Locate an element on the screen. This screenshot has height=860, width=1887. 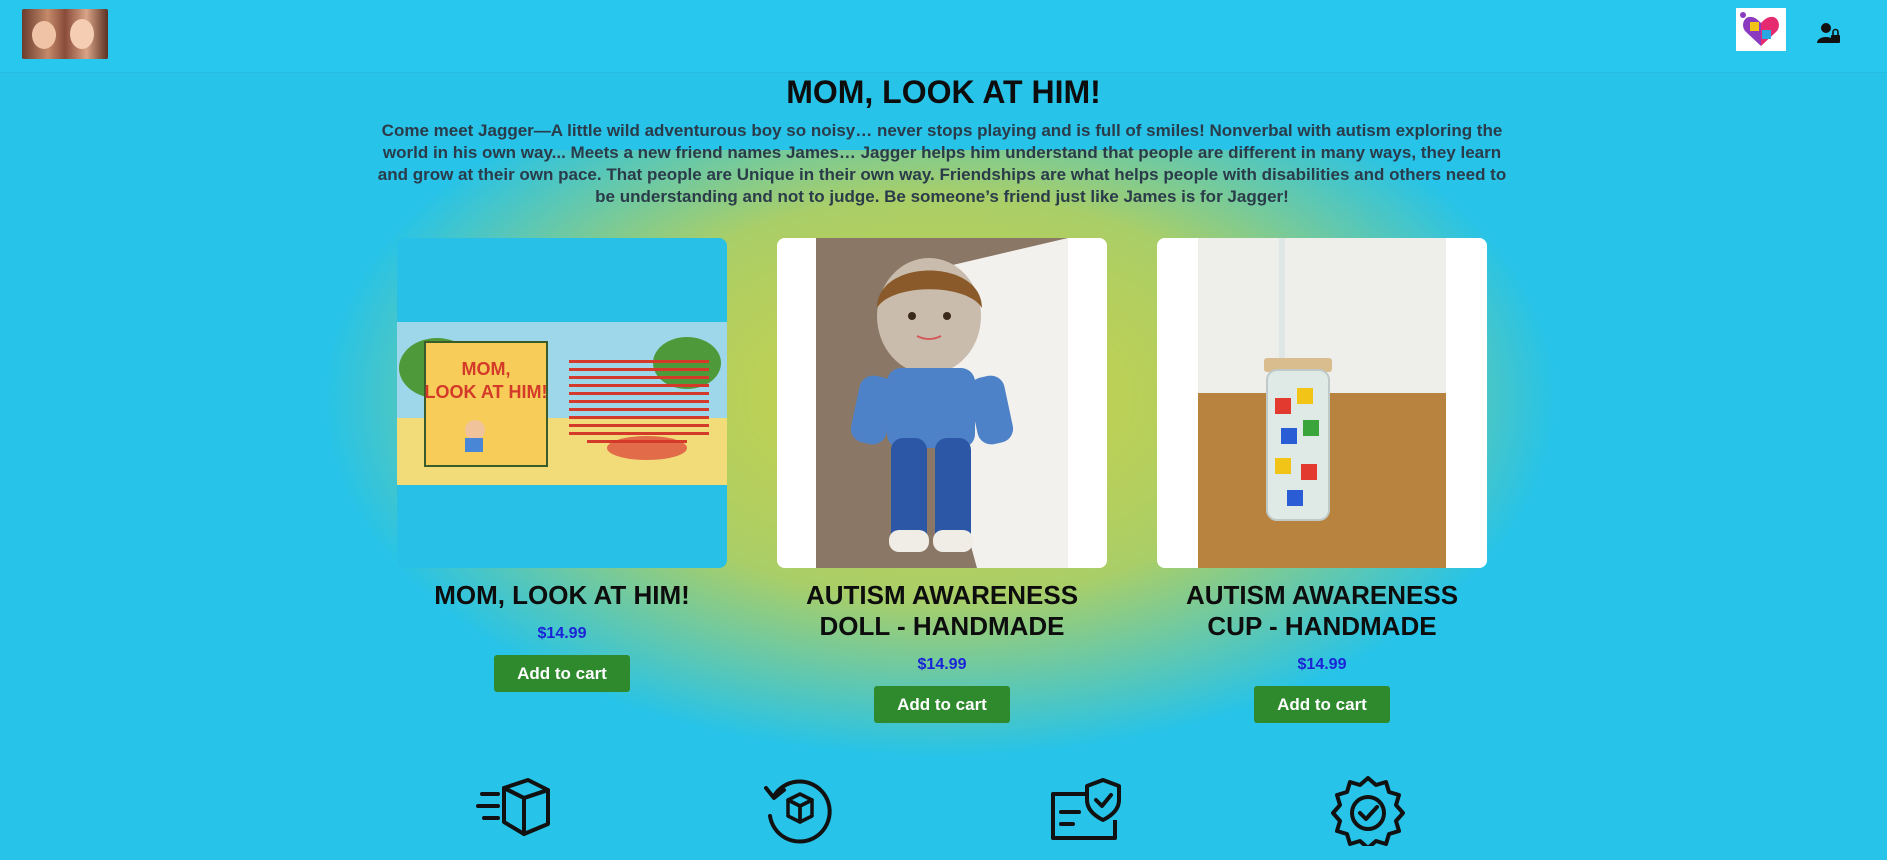
svg-text: LOOK AT HIM! is located at coordinates (486, 392).